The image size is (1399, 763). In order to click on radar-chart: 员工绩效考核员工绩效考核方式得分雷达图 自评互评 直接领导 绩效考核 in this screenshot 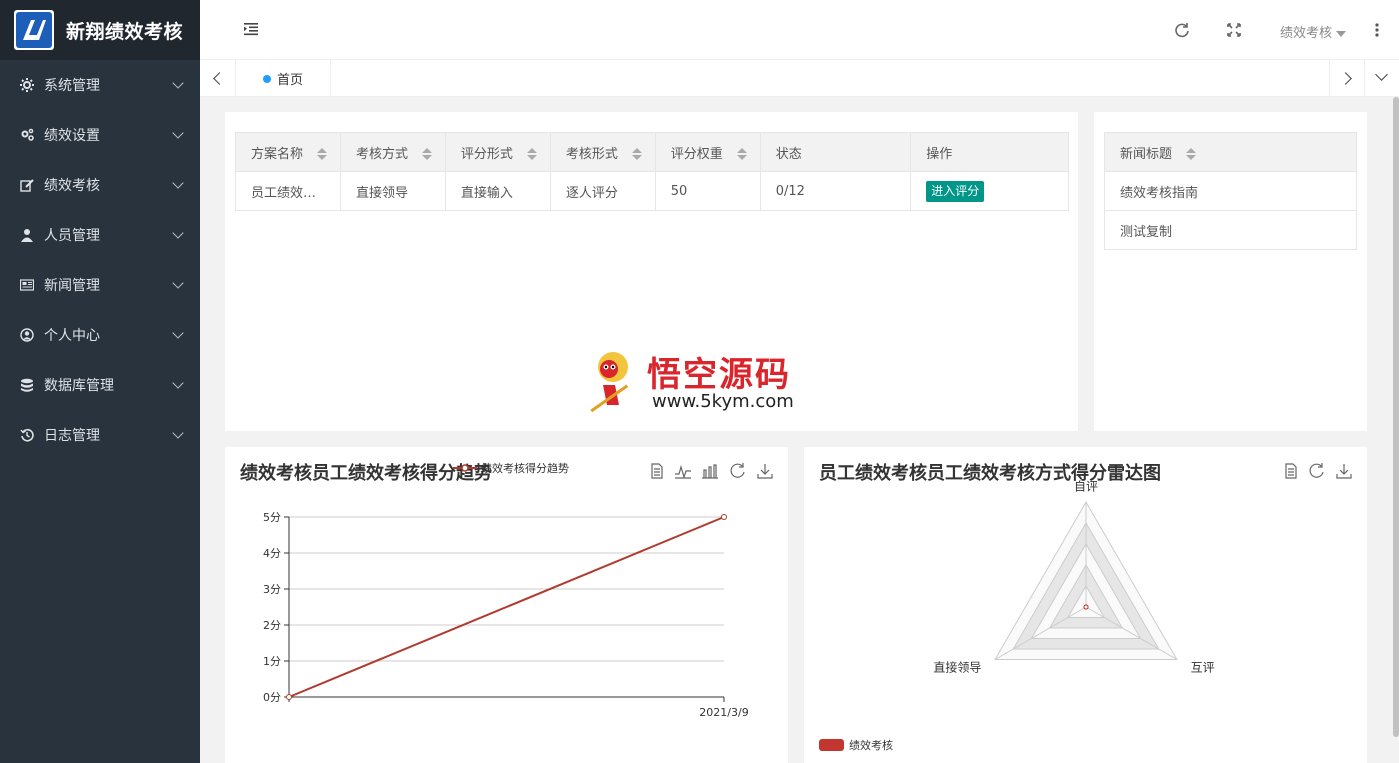, I will do `click(1017, 607)`.